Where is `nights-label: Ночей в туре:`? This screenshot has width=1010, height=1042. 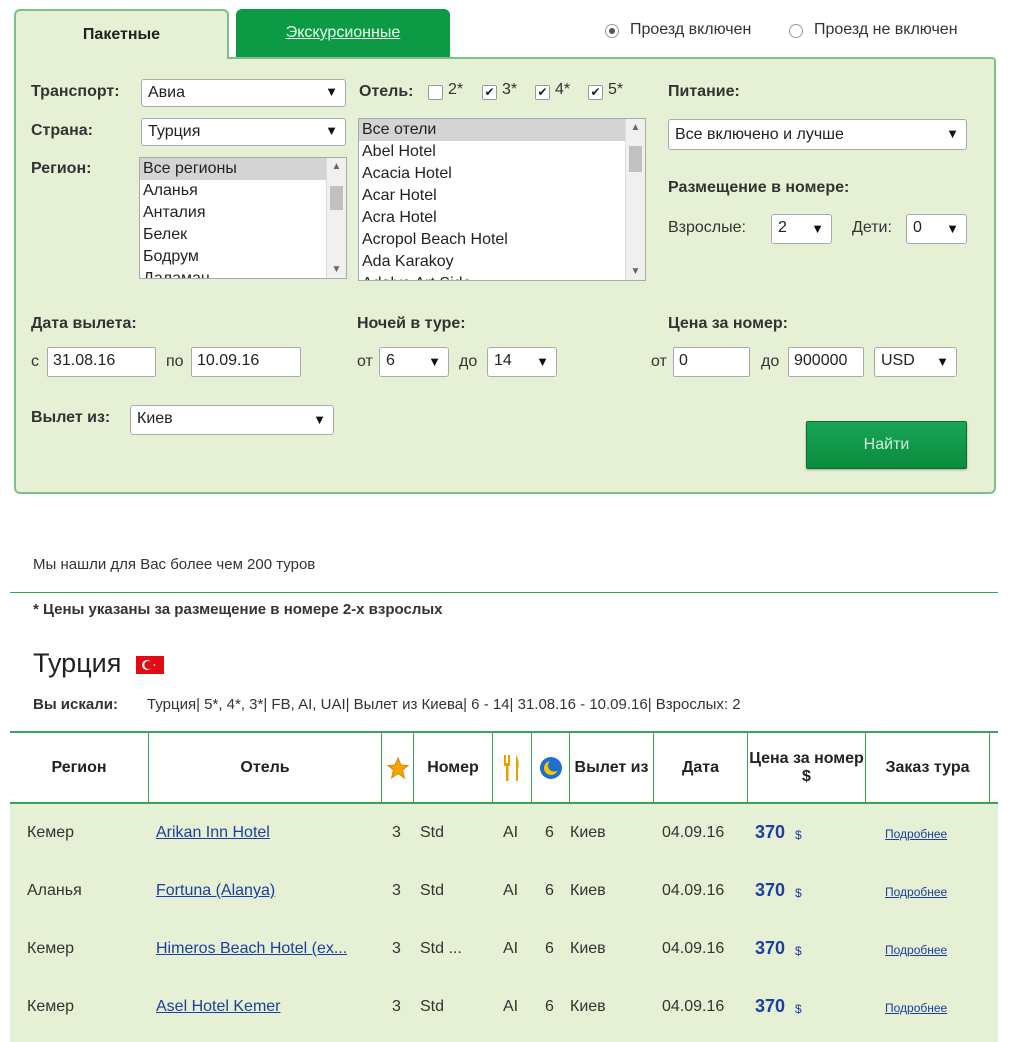 nights-label: Ночей в туре: is located at coordinates (411, 323).